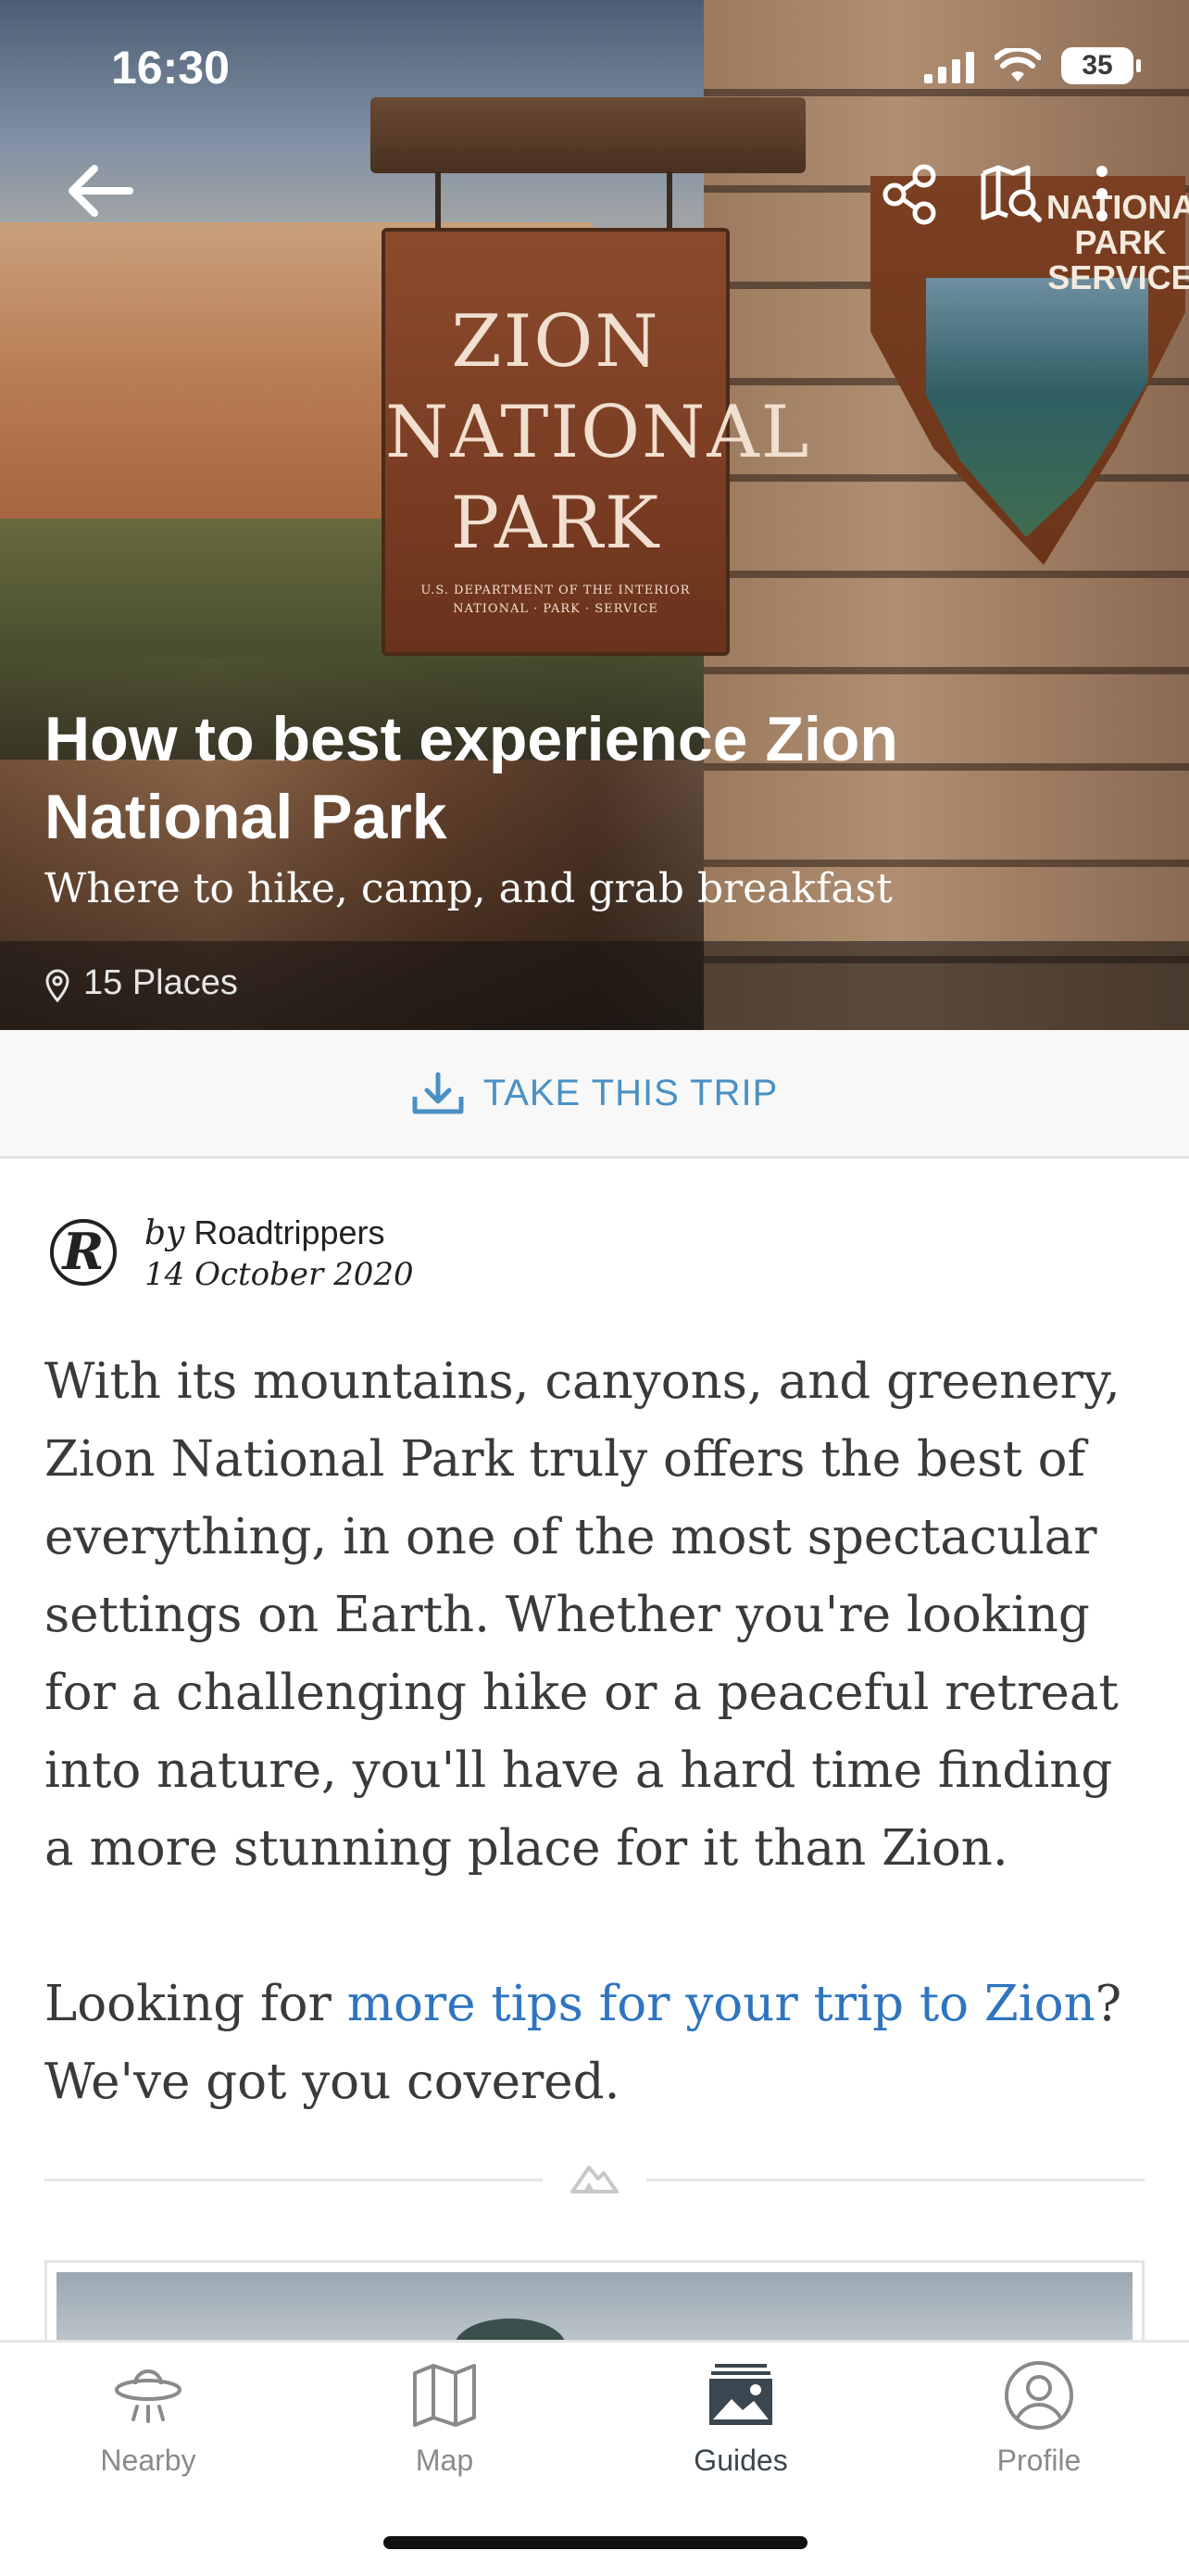 This screenshot has width=1189, height=2576. Describe the element at coordinates (444, 2460) in the screenshot. I see `tab-label: Map` at that location.